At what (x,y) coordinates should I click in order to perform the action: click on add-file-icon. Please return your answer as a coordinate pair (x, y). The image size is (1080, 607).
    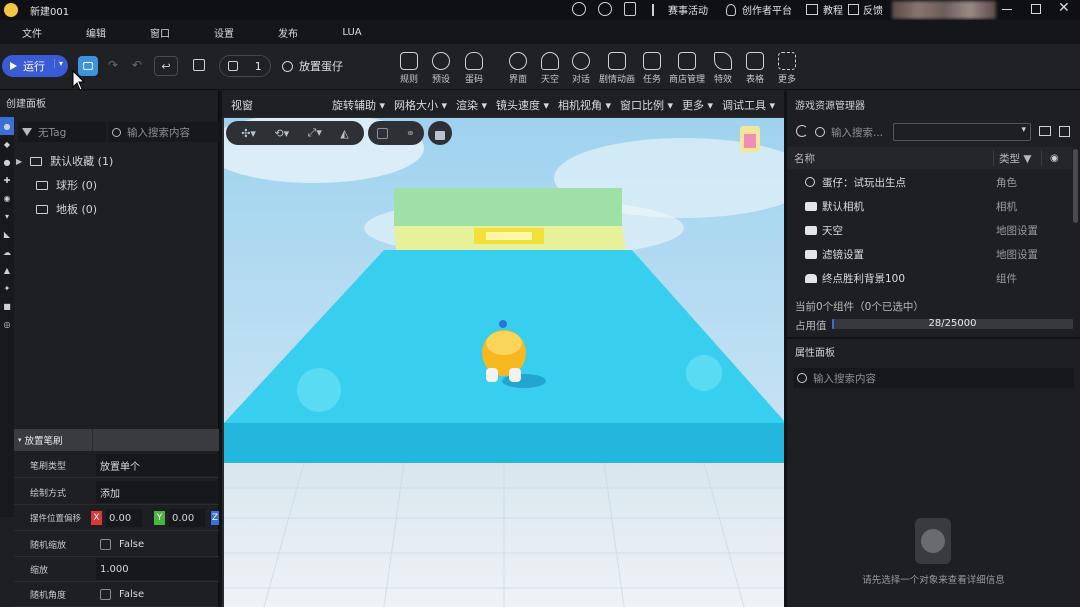
    Looking at the image, I should click on (1064, 131).